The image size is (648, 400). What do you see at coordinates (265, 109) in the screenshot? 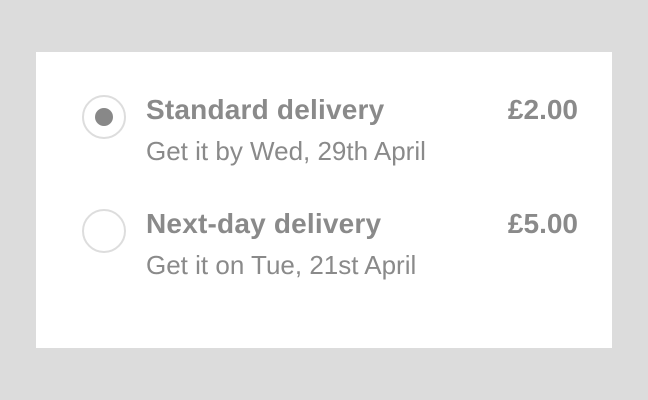
I see `standard-delivery-title: Standard delivery` at bounding box center [265, 109].